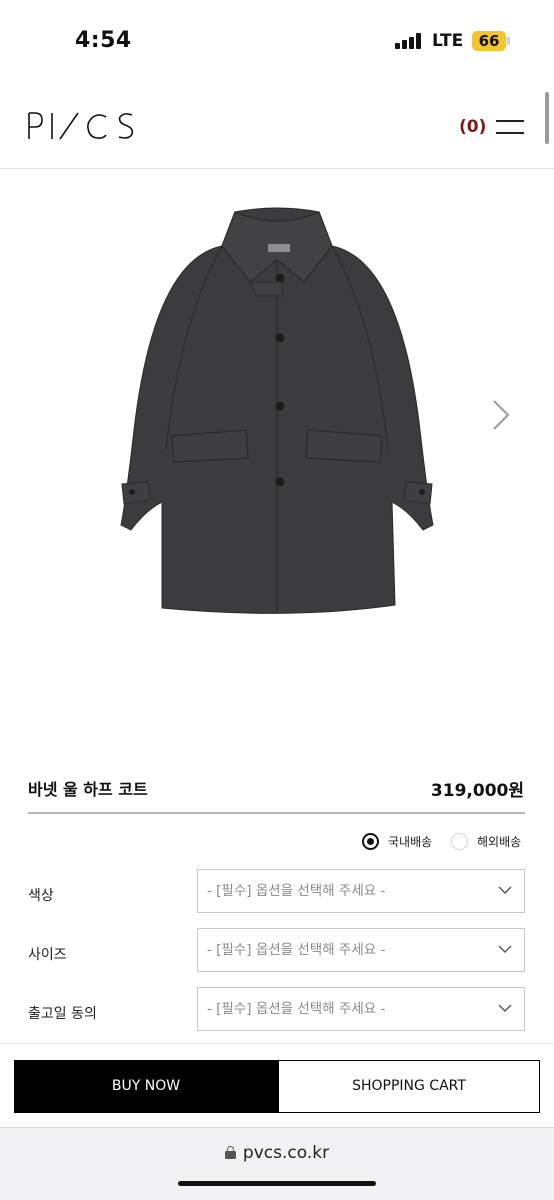  I want to click on option-label-size: 사이즈, so click(47, 955).